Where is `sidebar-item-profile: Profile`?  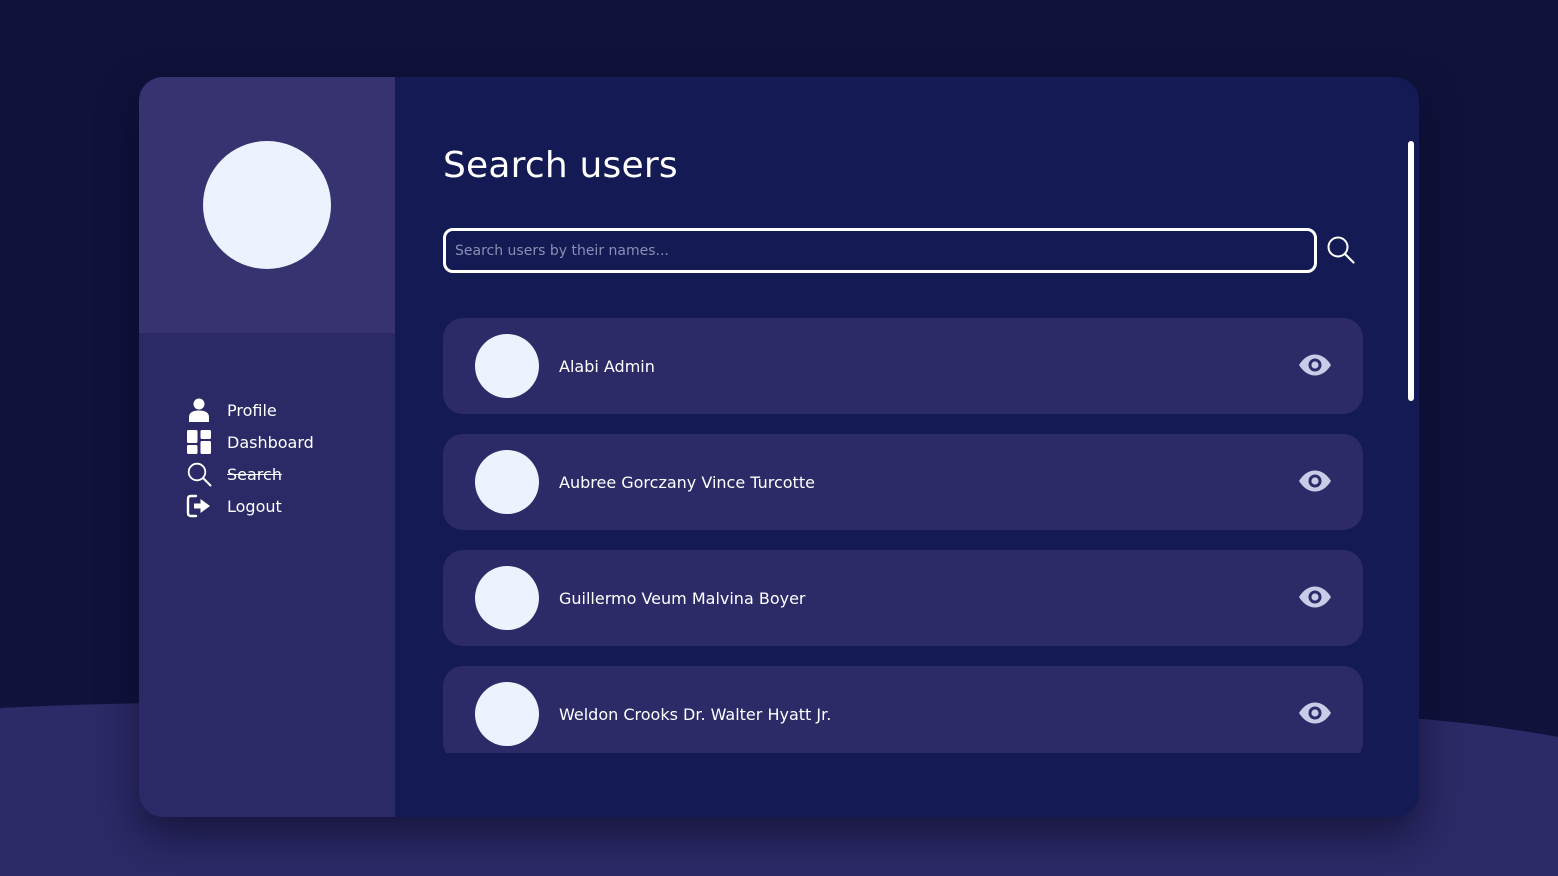
sidebar-item-profile: Profile is located at coordinates (250, 410).